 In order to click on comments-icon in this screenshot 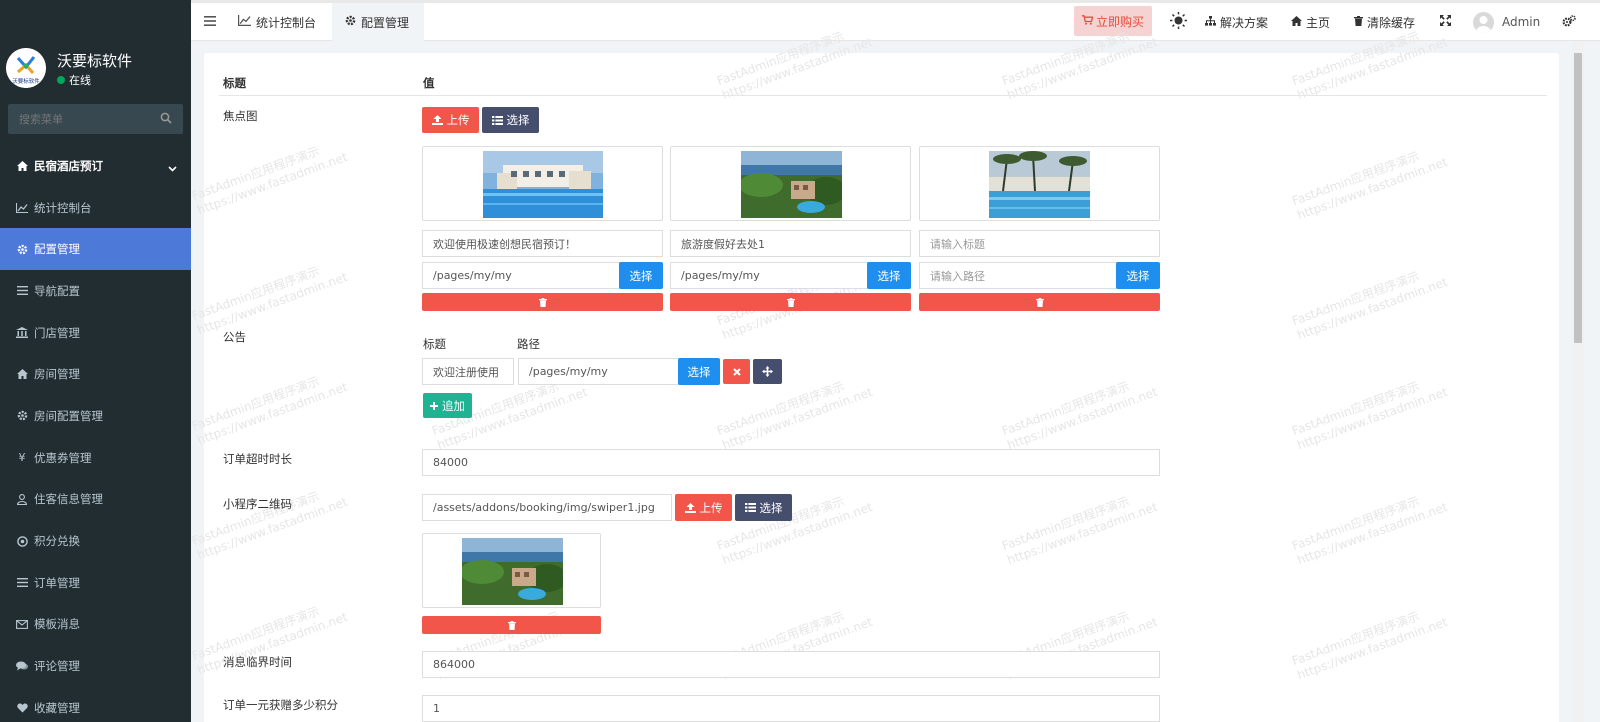, I will do `click(22, 666)`.